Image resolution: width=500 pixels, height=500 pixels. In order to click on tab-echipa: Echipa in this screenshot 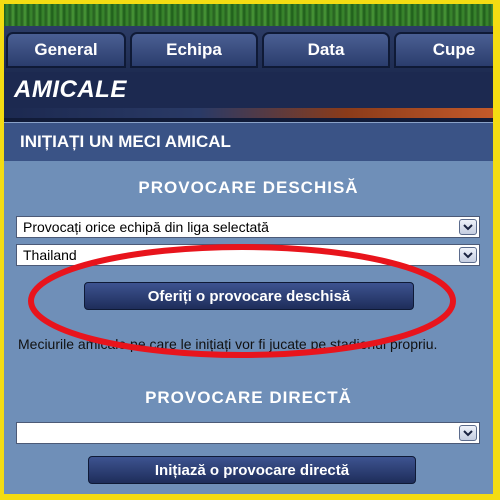, I will do `click(194, 50)`.